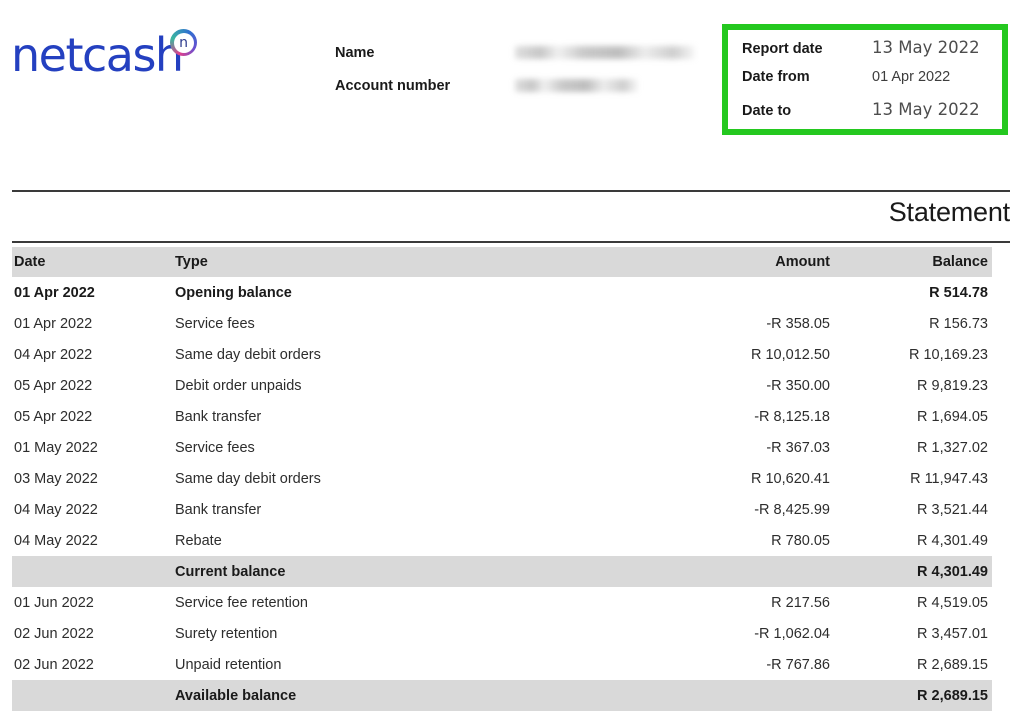 The width and height of the screenshot is (1024, 728). Describe the element at coordinates (948, 354) in the screenshot. I see `cell-balance: R 10,169.23` at that location.